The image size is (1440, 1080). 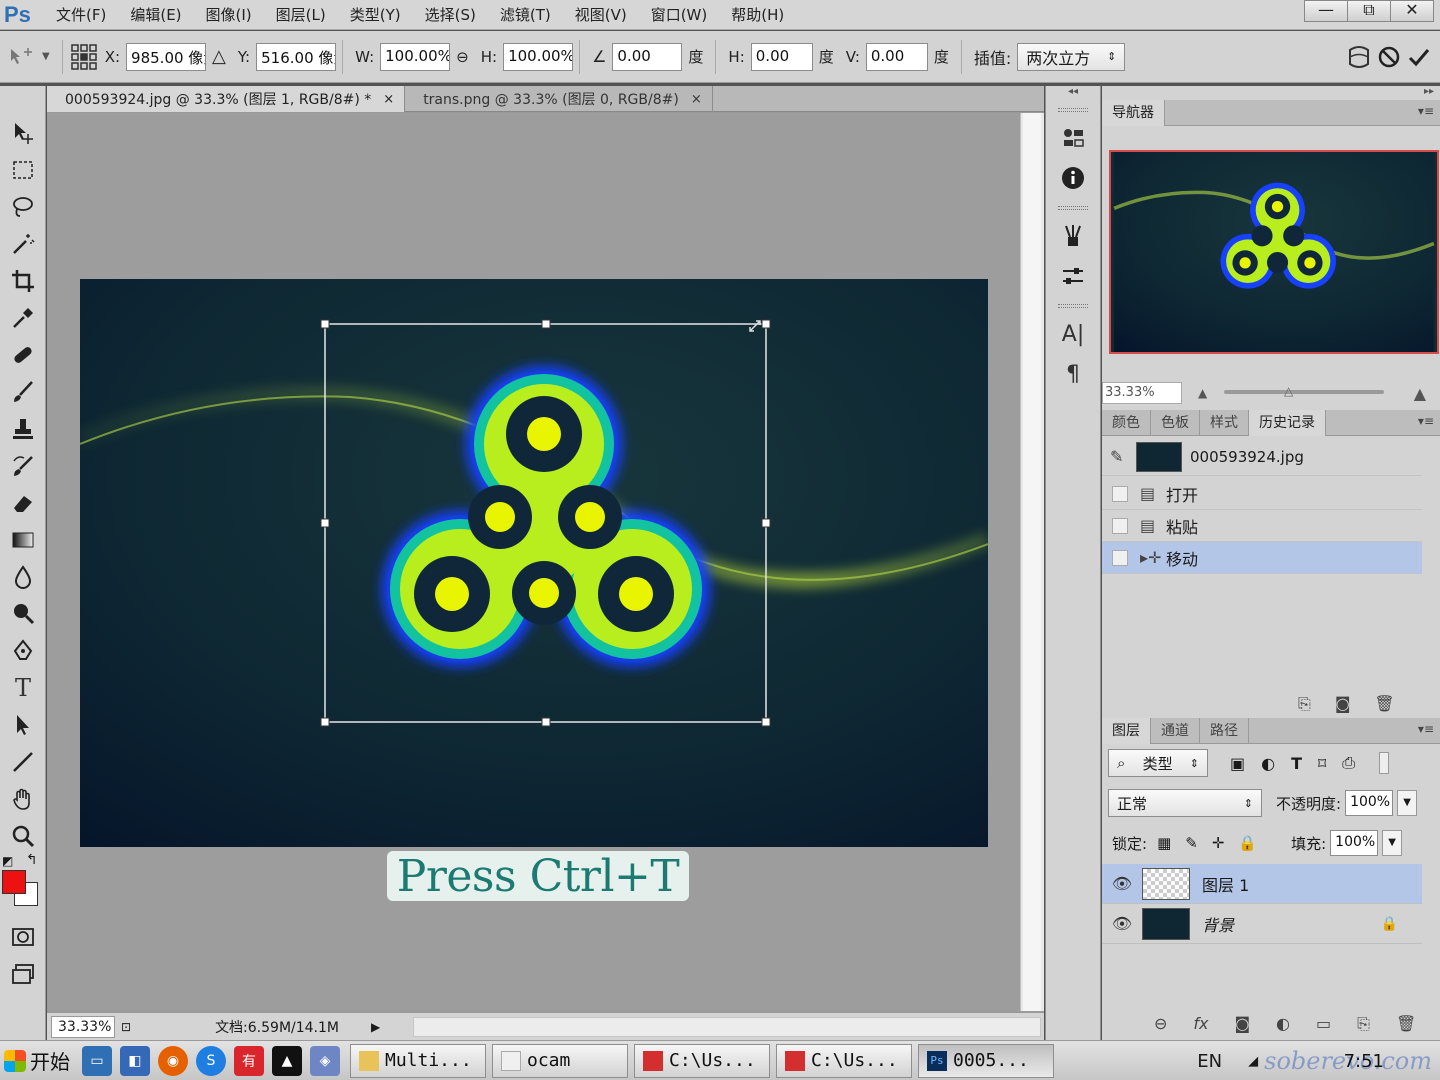 What do you see at coordinates (896, 56) in the screenshot?
I see `skew-v-input: 0.00` at bounding box center [896, 56].